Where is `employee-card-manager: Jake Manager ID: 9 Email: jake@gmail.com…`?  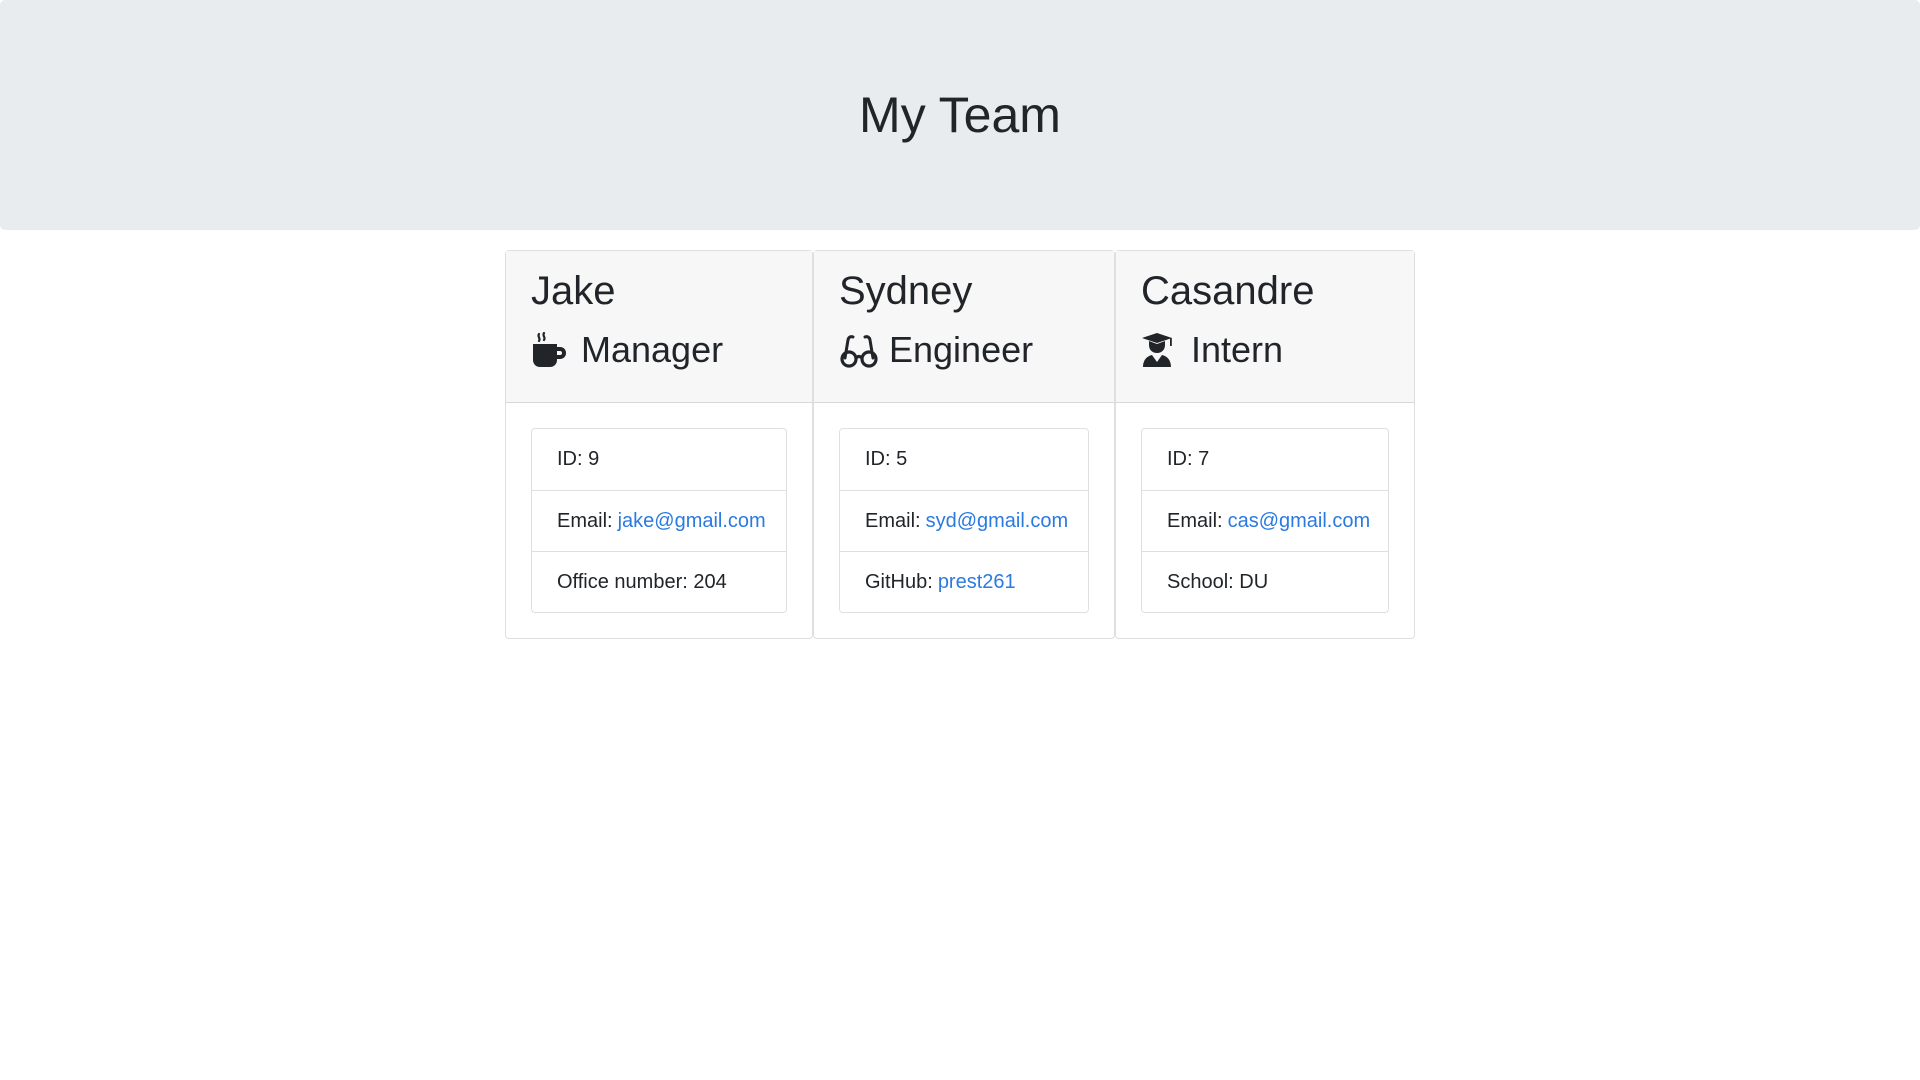
employee-card-manager: Jake Manager ID: 9 Email: jake@gmail.com… is located at coordinates (659, 444).